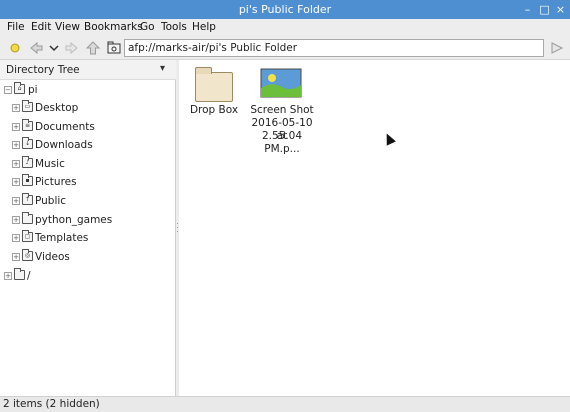 This screenshot has height=412, width=570. Describe the element at coordinates (8, 90) in the screenshot. I see `collapse-icon: −` at that location.